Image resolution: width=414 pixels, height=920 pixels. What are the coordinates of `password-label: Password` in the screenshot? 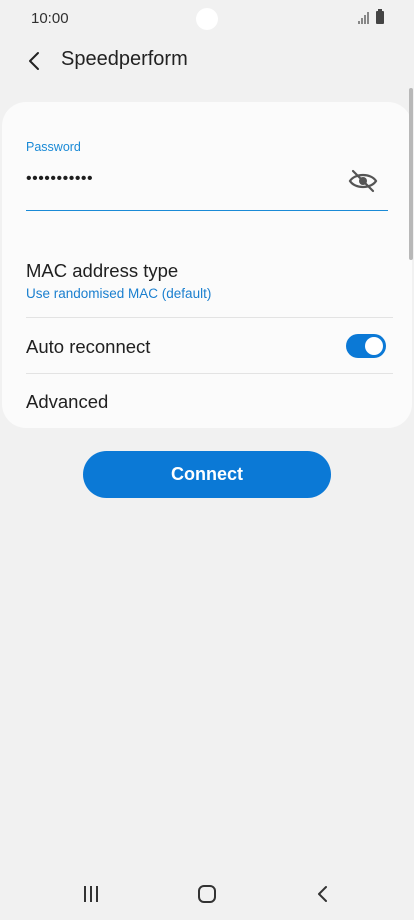 It's located at (53, 147).